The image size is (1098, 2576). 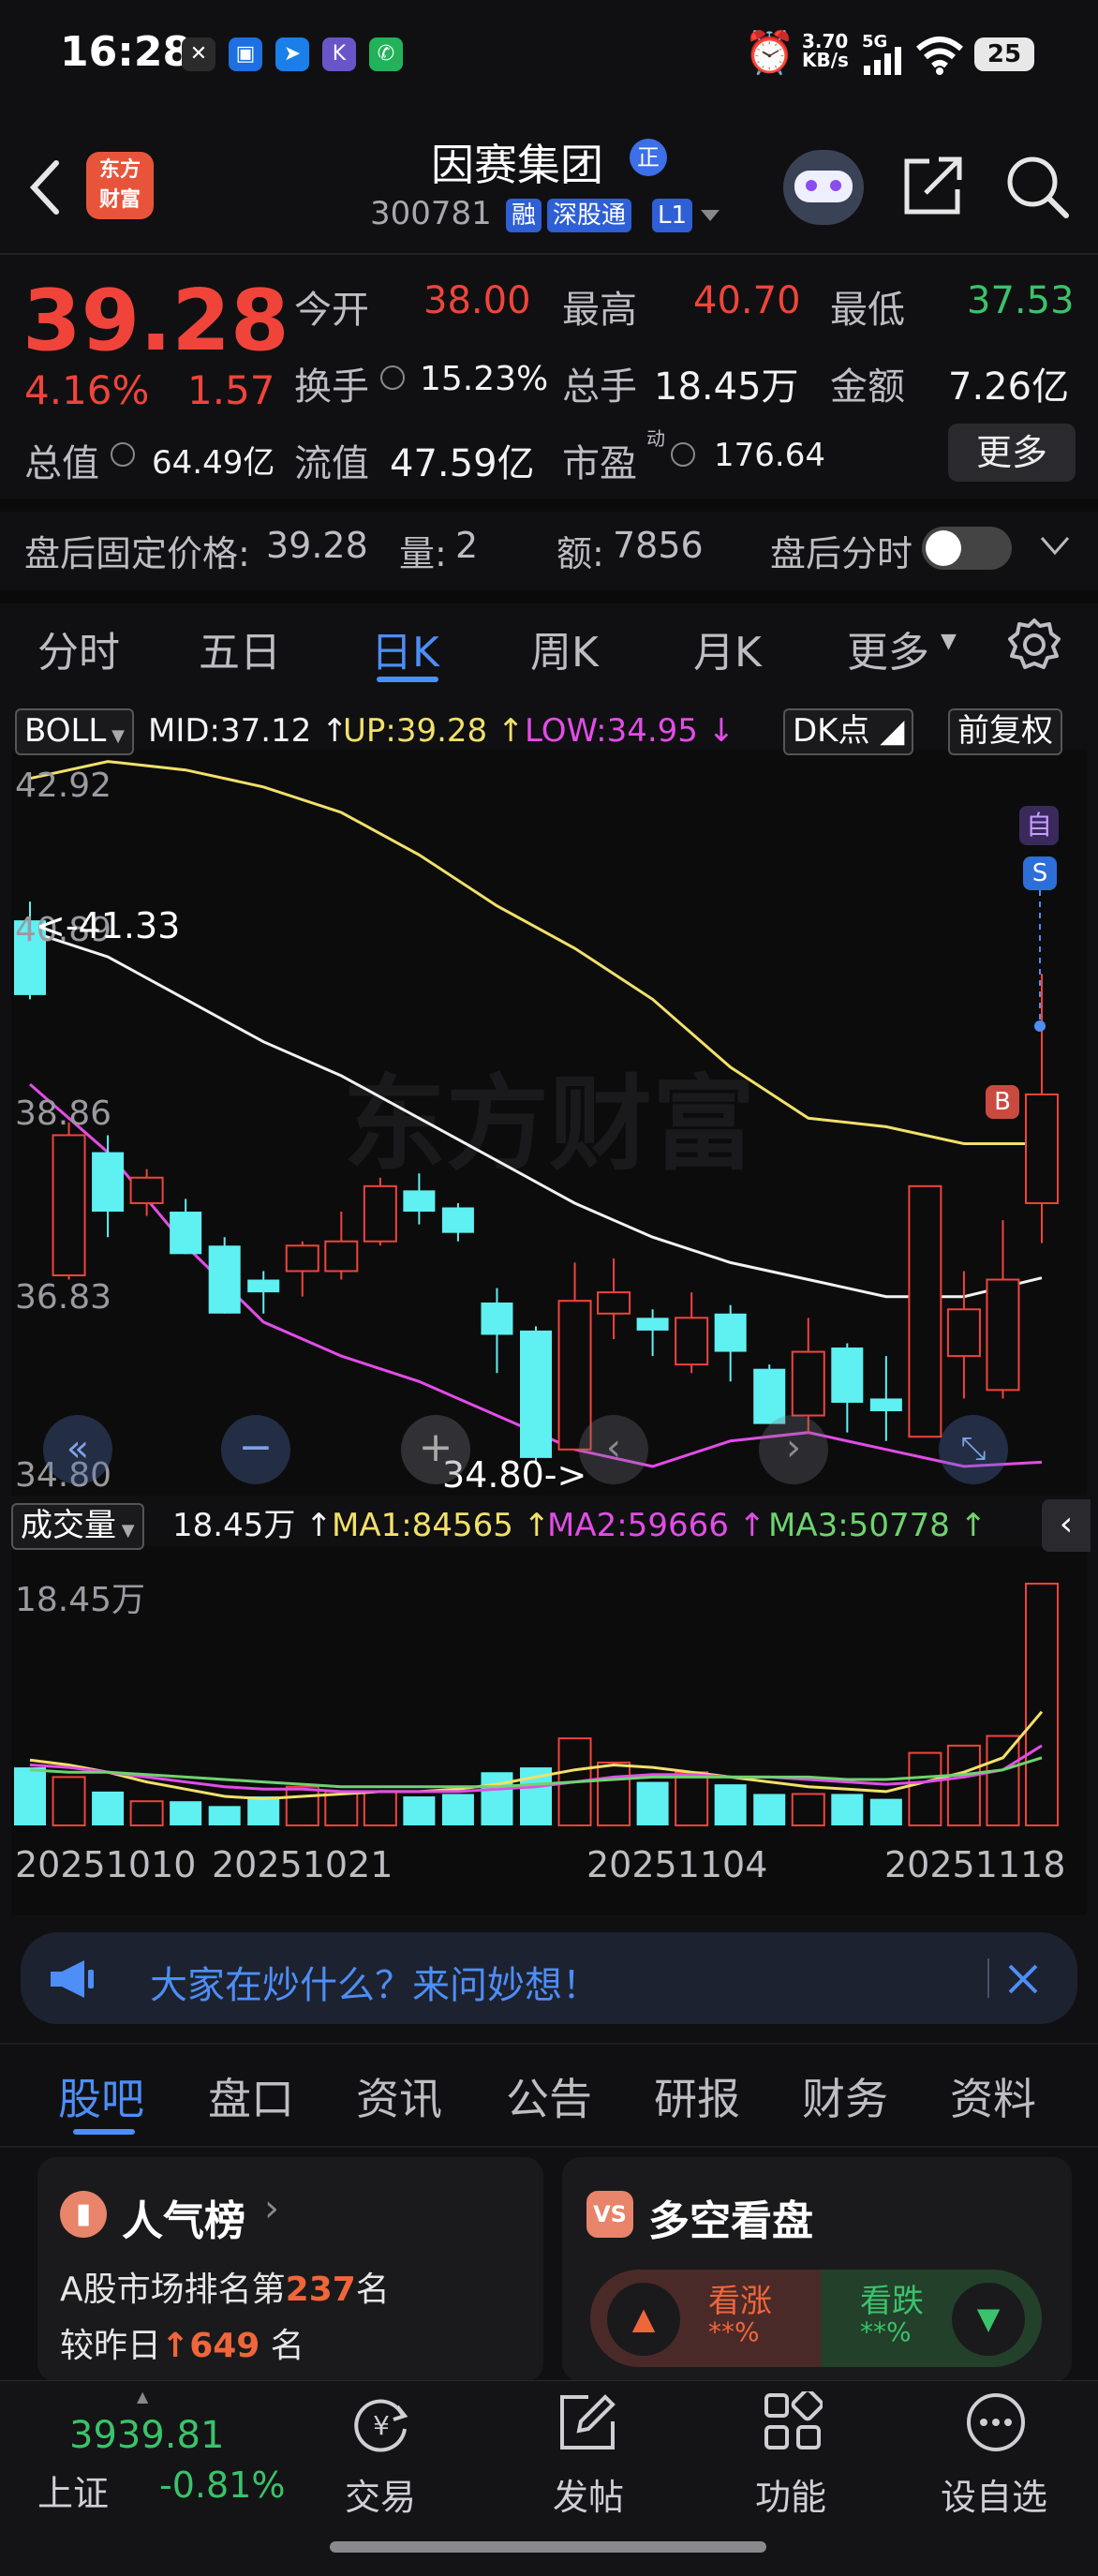 I want to click on ai-assistant-icon, so click(x=823, y=187).